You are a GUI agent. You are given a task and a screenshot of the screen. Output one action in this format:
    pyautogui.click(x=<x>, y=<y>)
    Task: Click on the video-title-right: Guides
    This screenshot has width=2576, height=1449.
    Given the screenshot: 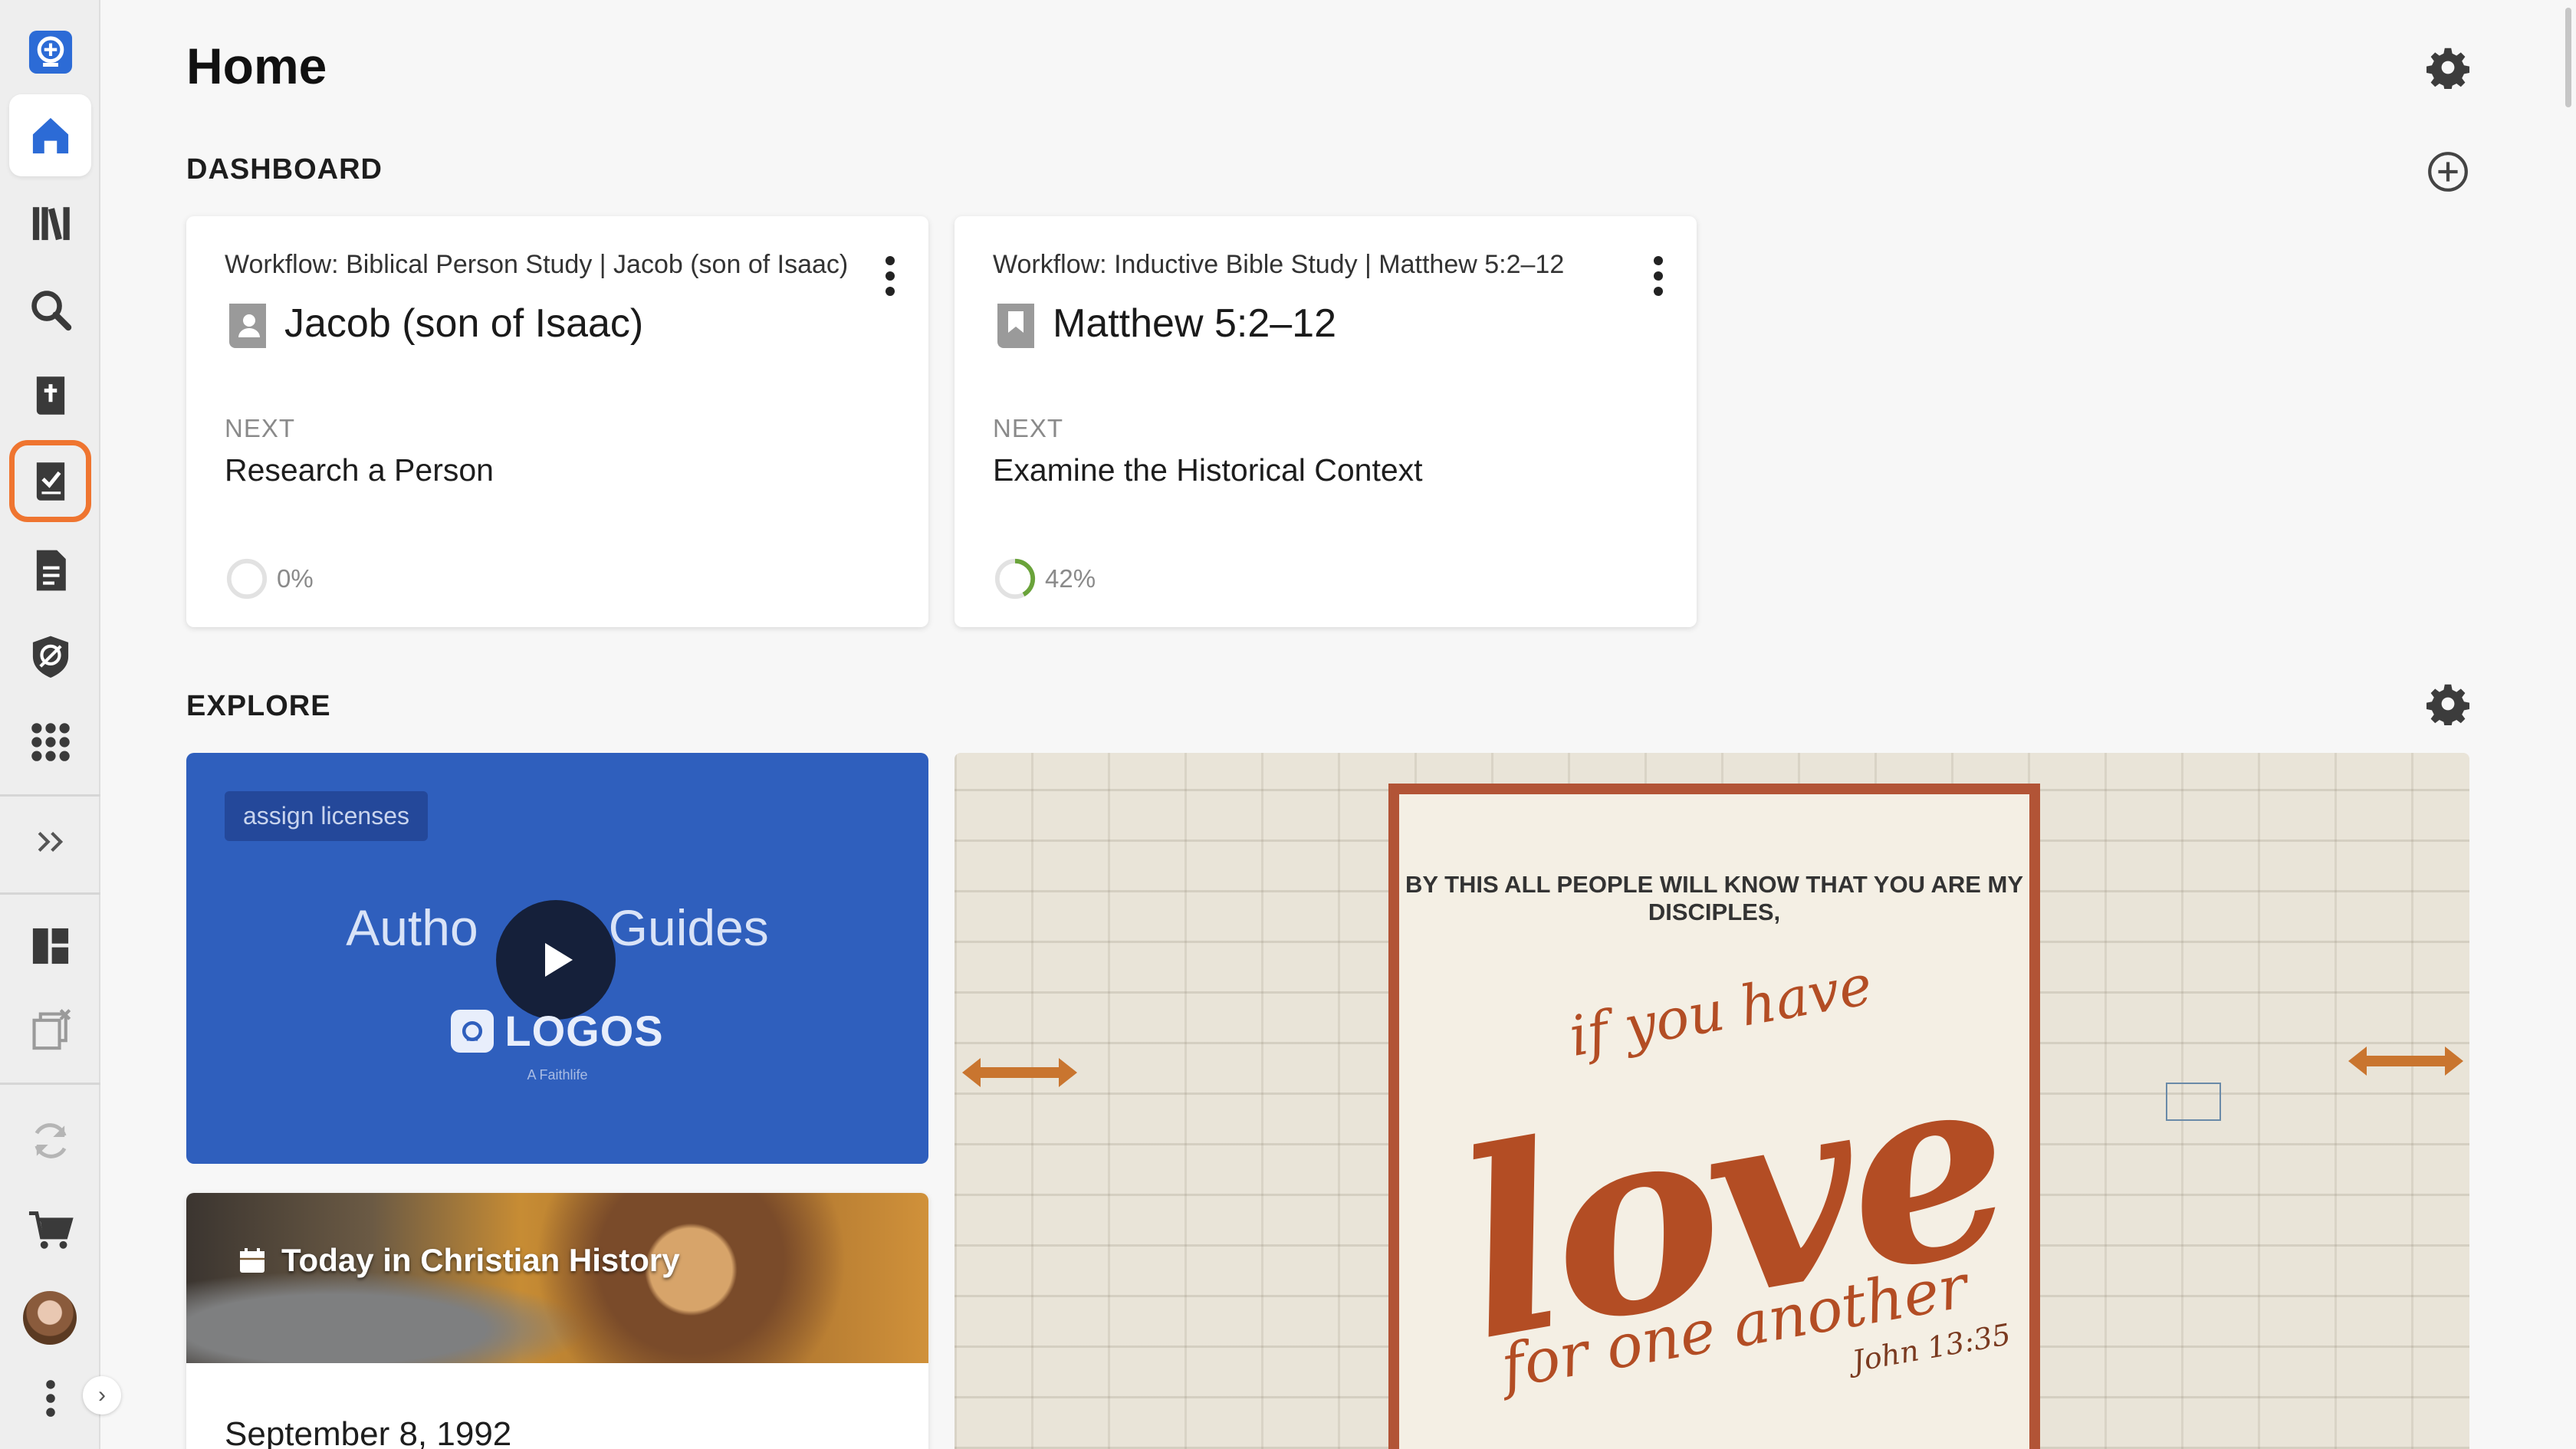 What is the action you would take?
    pyautogui.click(x=689, y=928)
    